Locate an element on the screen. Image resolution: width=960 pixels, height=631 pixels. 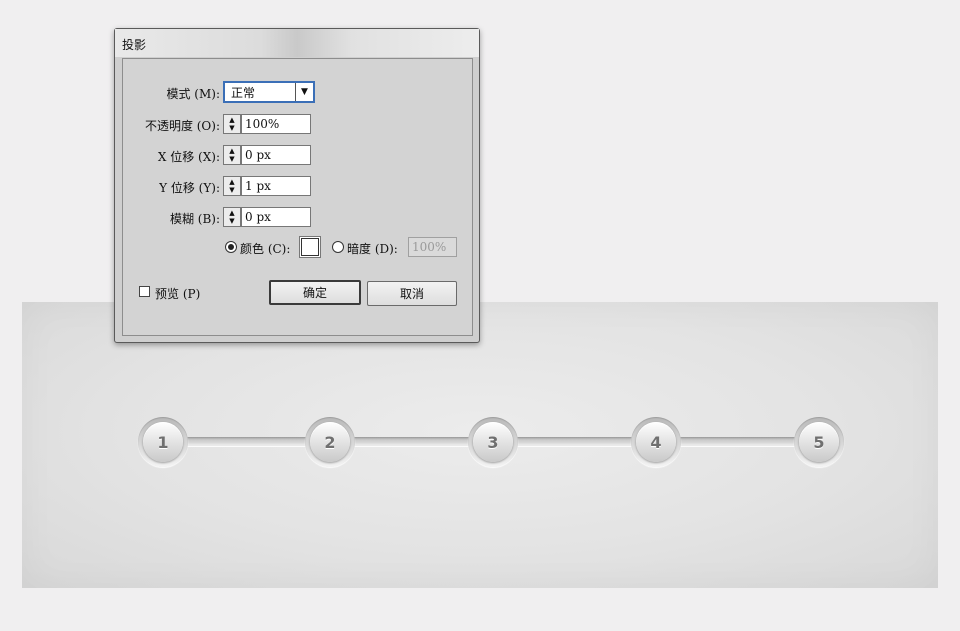
step-knob: 4 is located at coordinates (656, 442).